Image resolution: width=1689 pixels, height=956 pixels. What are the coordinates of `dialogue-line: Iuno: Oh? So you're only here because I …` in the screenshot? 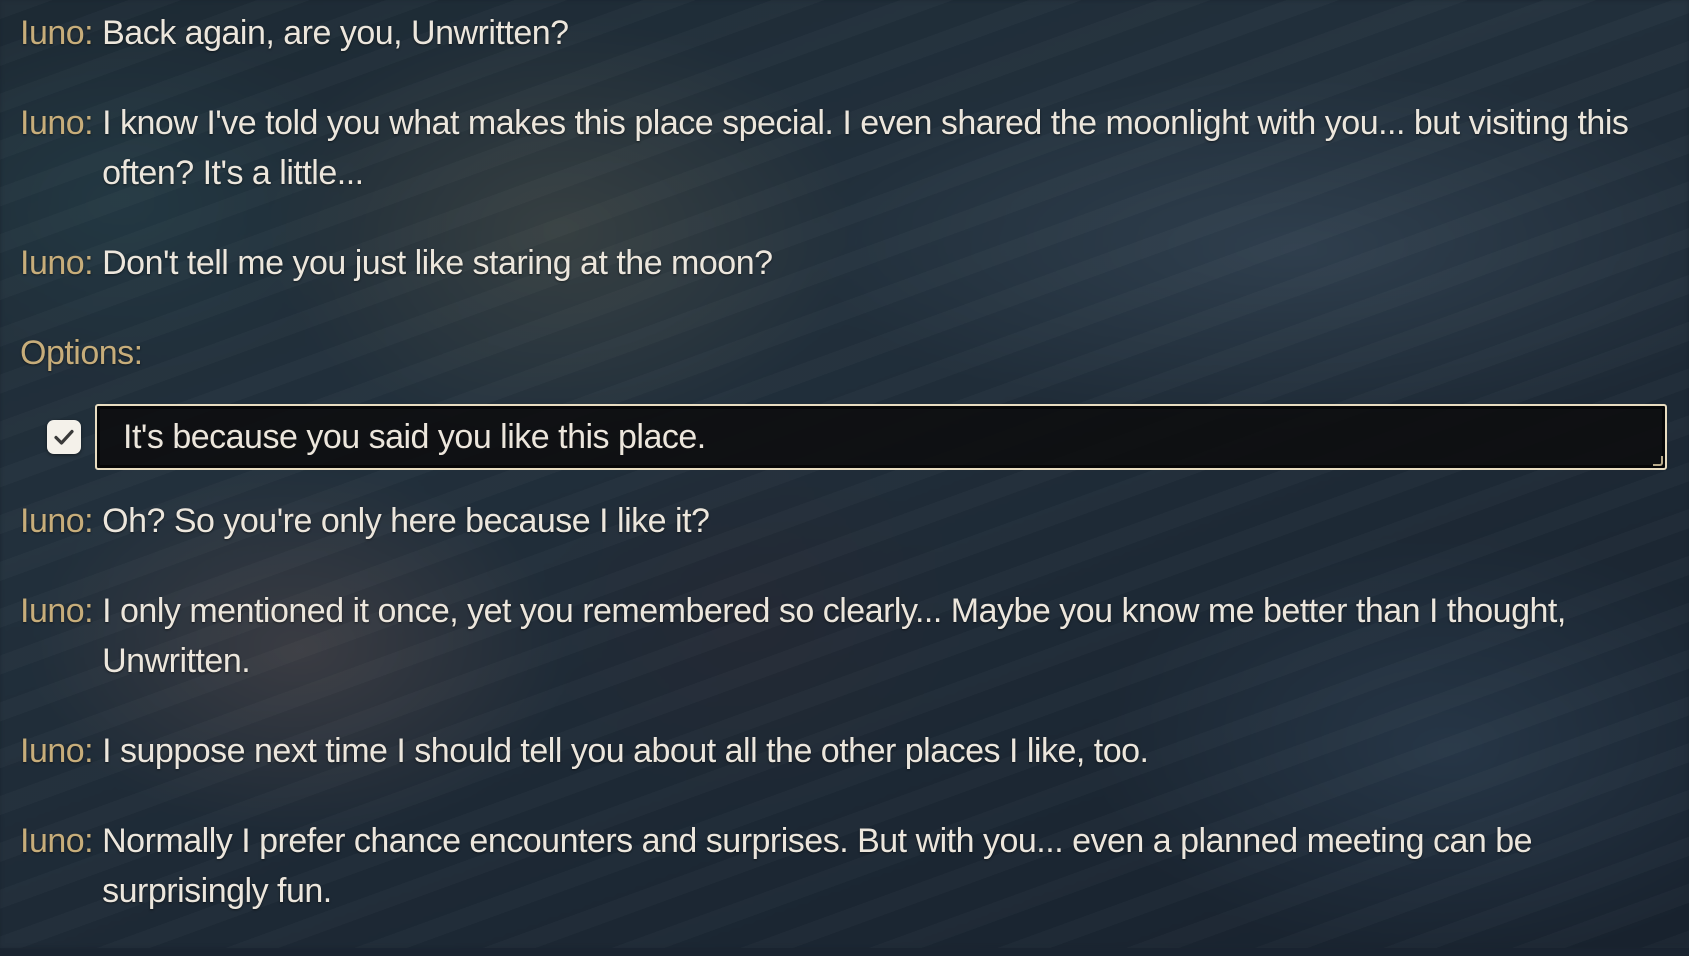 It's located at (824, 521).